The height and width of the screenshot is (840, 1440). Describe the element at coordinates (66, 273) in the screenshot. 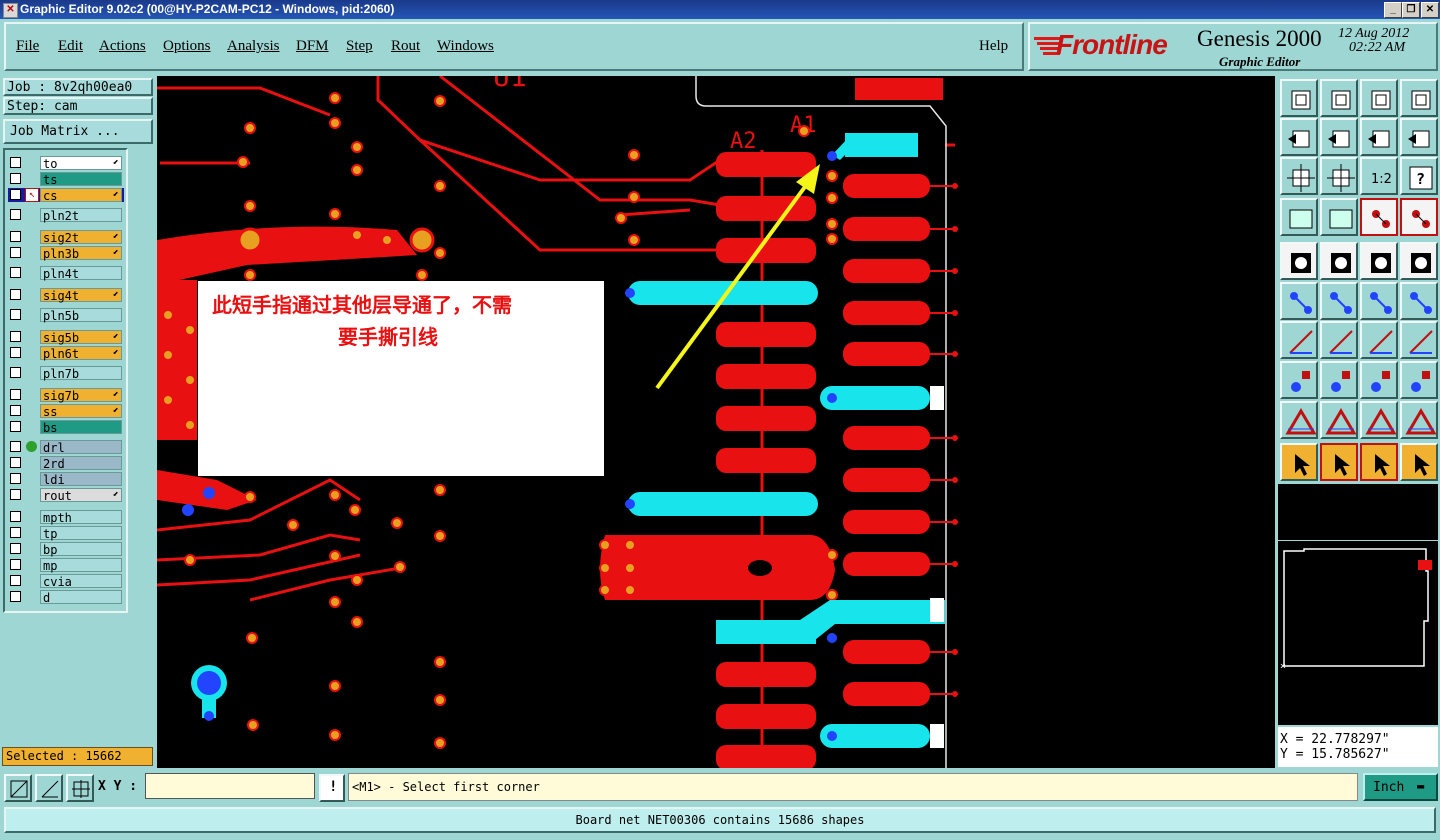

I see `layer-row-pln4t: pln4t` at that location.